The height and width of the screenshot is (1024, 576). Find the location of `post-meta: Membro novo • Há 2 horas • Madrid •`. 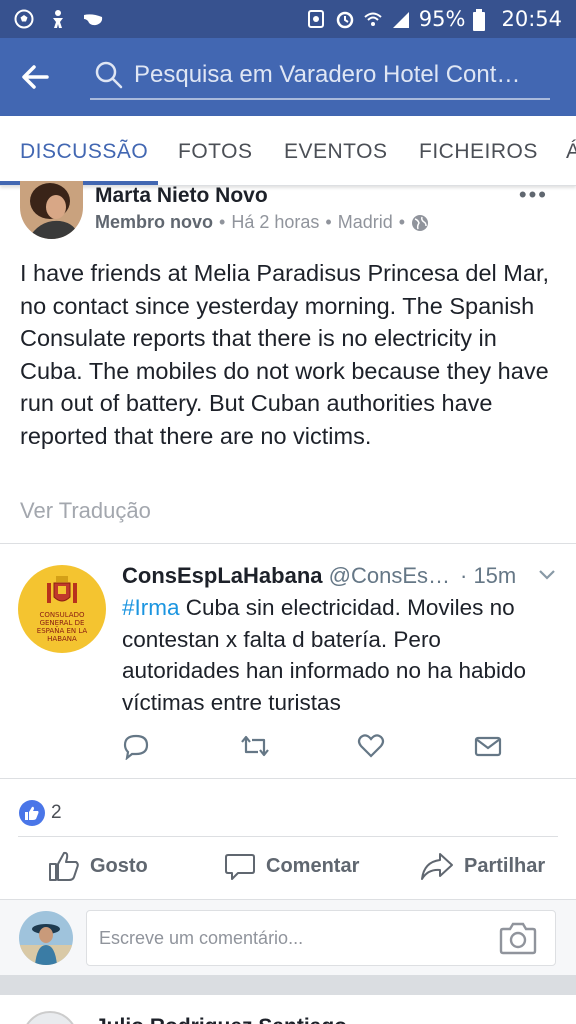

post-meta: Membro novo • Há 2 horas • Madrid • is located at coordinates (262, 222).